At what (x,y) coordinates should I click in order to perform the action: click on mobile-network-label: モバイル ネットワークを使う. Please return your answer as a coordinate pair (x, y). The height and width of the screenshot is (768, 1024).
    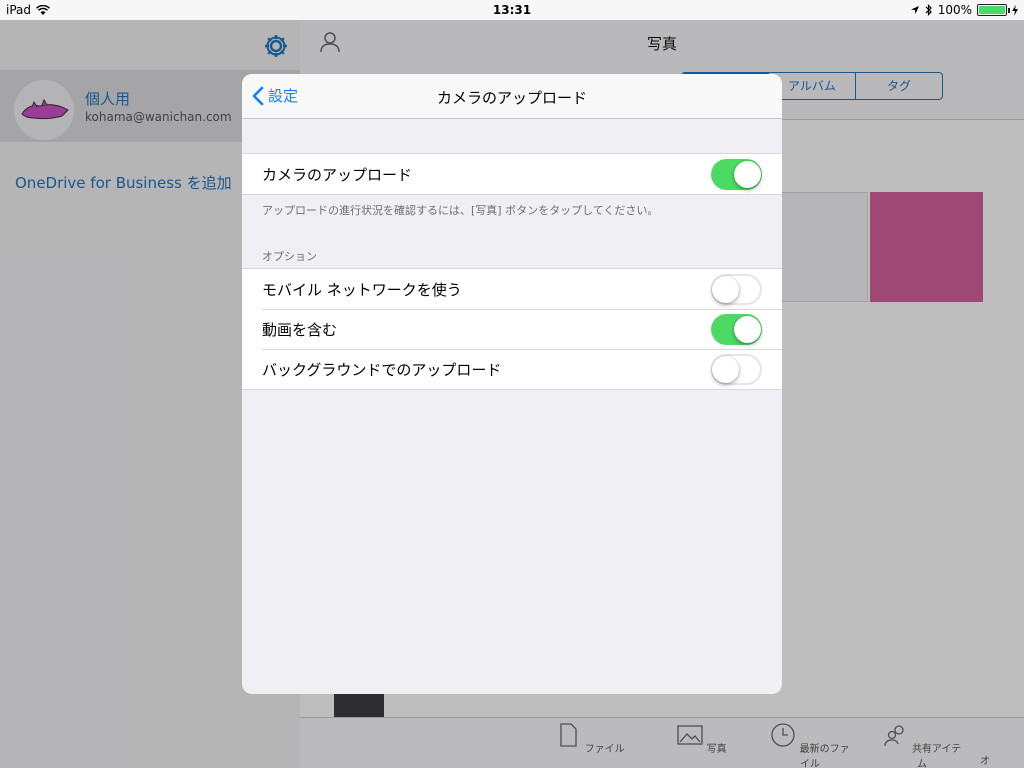
    Looking at the image, I should click on (362, 290).